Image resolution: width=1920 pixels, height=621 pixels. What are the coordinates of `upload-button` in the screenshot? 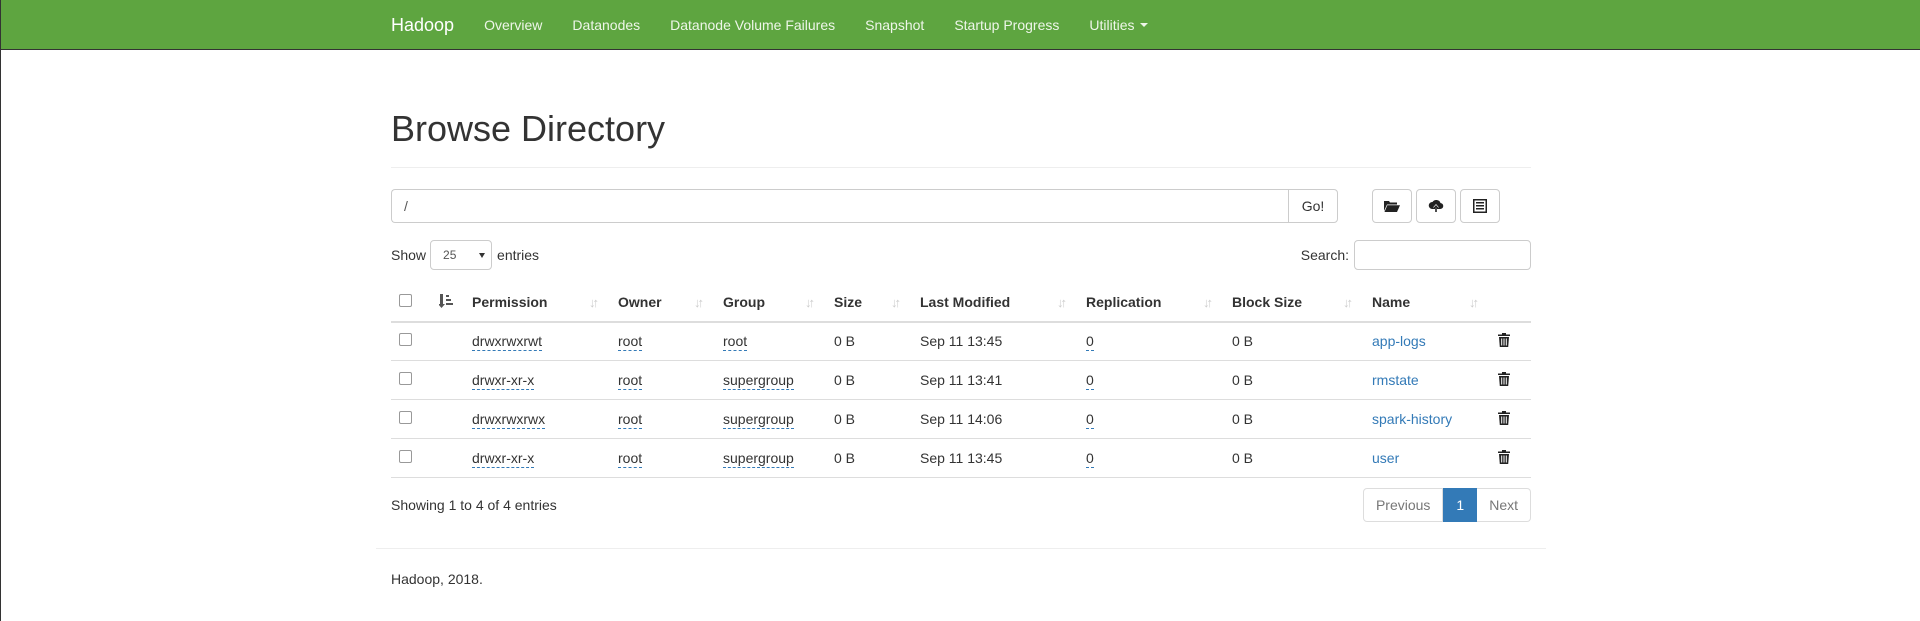 It's located at (1436, 205).